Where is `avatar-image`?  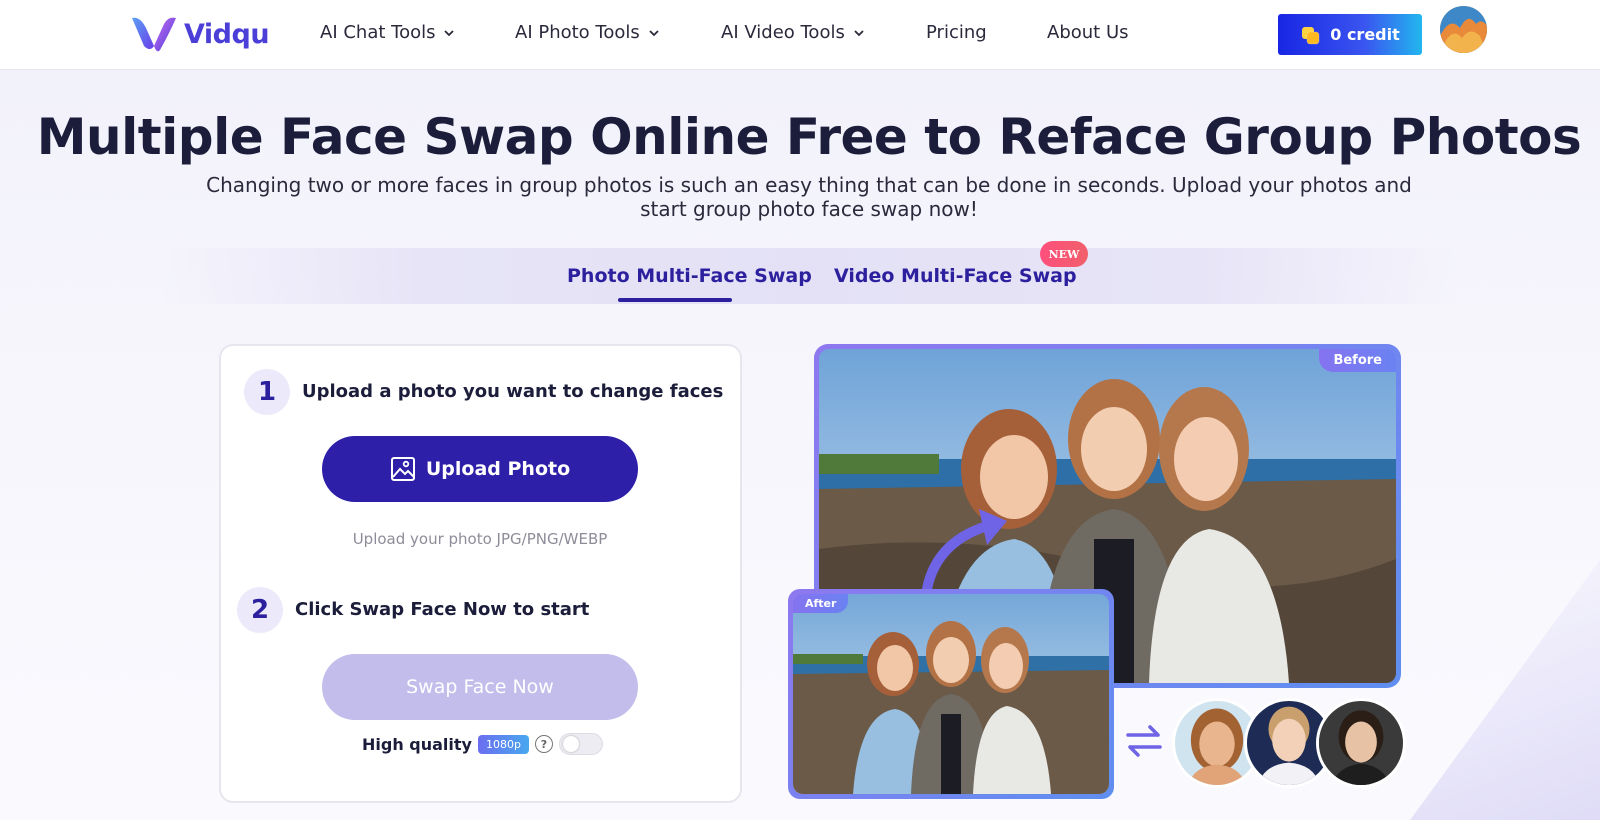 avatar-image is located at coordinates (1463, 29).